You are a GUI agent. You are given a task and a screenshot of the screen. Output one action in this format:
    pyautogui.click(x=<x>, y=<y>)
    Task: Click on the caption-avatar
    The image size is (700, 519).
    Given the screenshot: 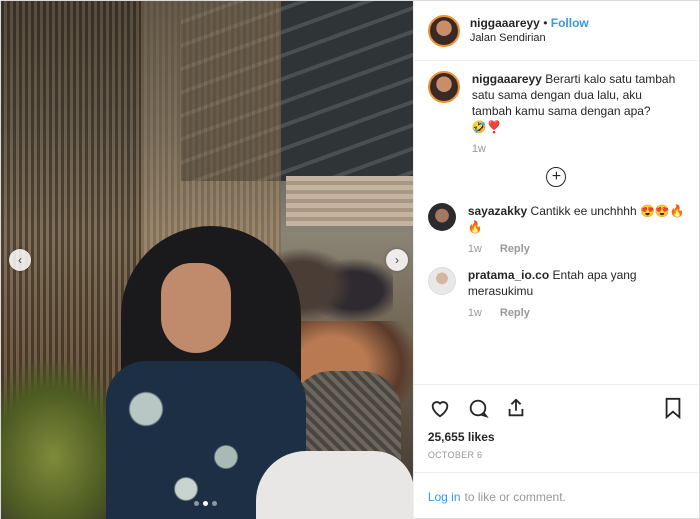 What is the action you would take?
    pyautogui.click(x=443, y=87)
    